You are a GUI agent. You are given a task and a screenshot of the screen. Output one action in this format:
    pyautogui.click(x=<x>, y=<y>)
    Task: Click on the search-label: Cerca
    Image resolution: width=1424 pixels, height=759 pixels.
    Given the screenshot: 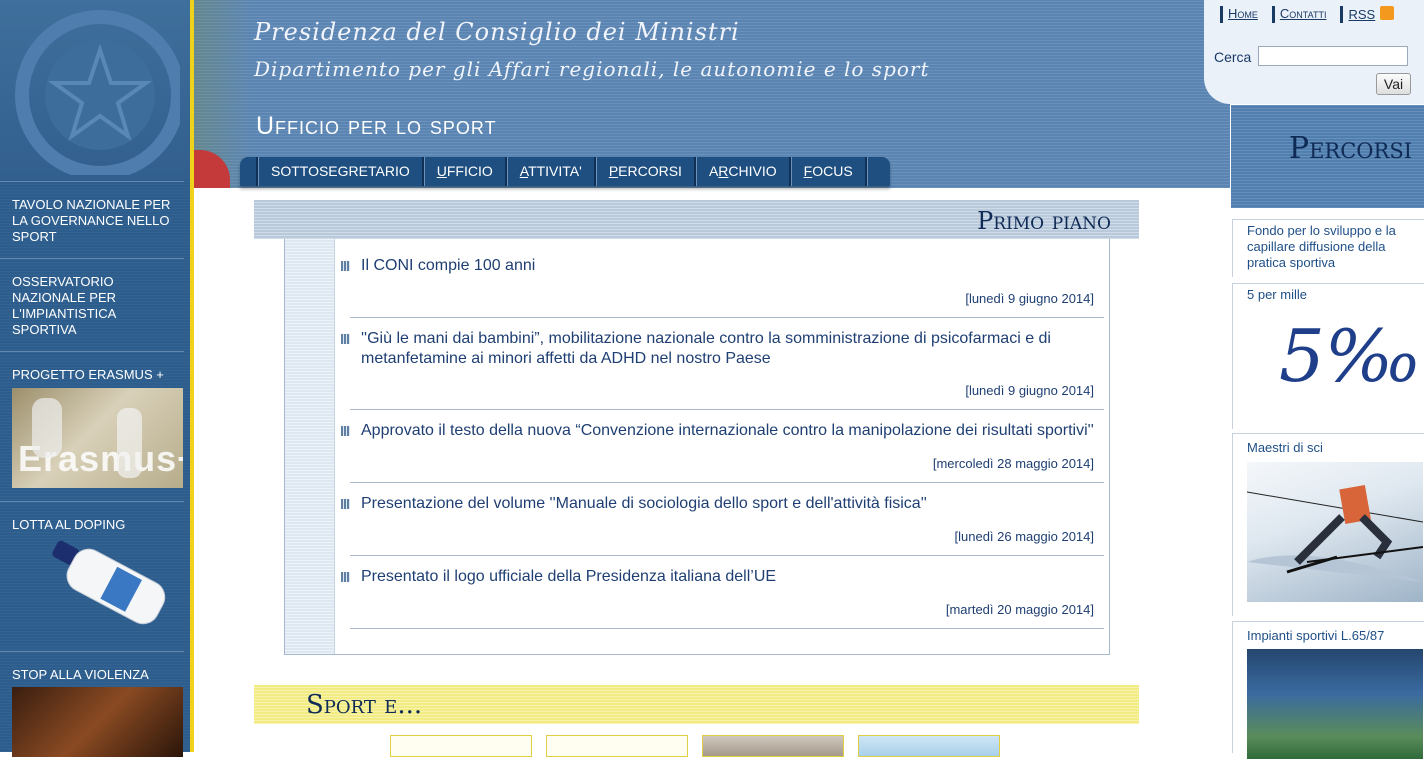 What is the action you would take?
    pyautogui.click(x=1233, y=57)
    